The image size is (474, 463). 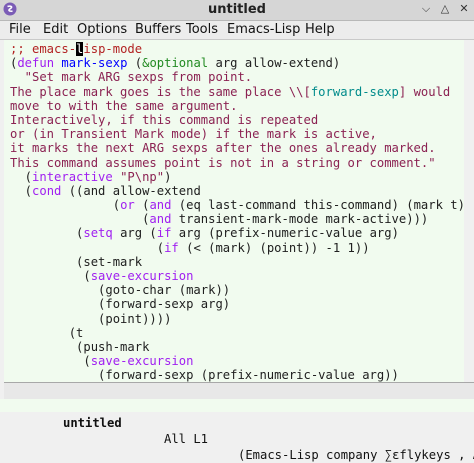 What do you see at coordinates (98, 233) in the screenshot?
I see `code-token: setq` at bounding box center [98, 233].